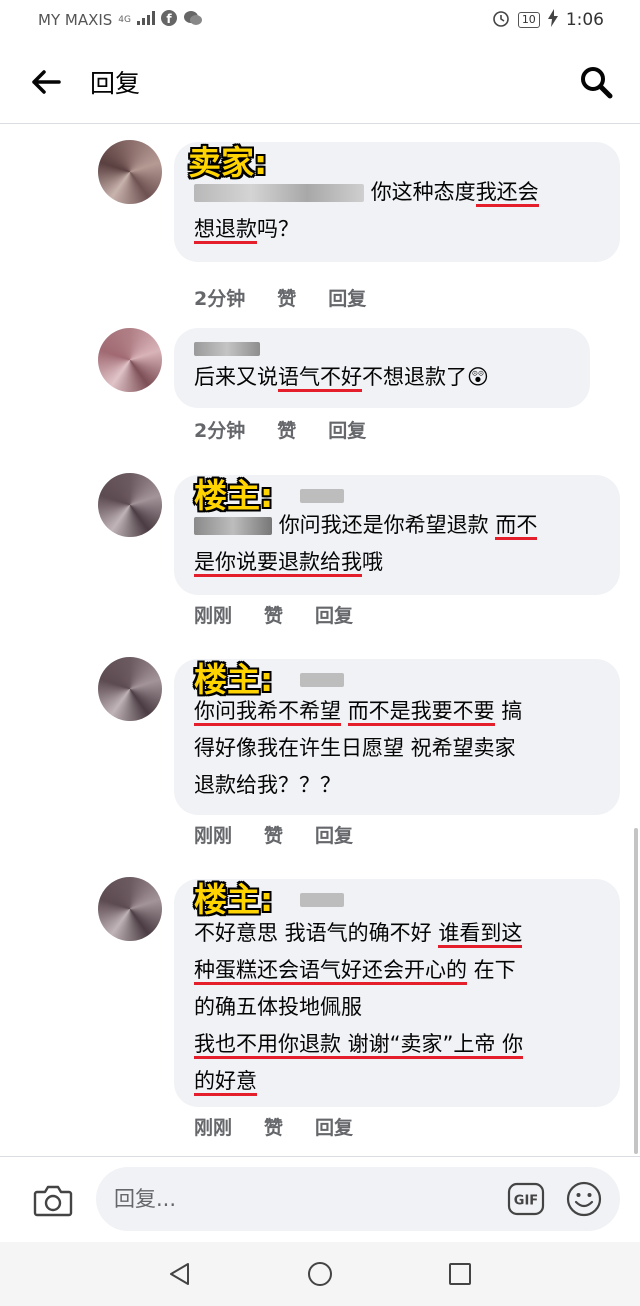 The height and width of the screenshot is (1306, 640). What do you see at coordinates (320, 82) in the screenshot?
I see `app-header: 回复` at bounding box center [320, 82].